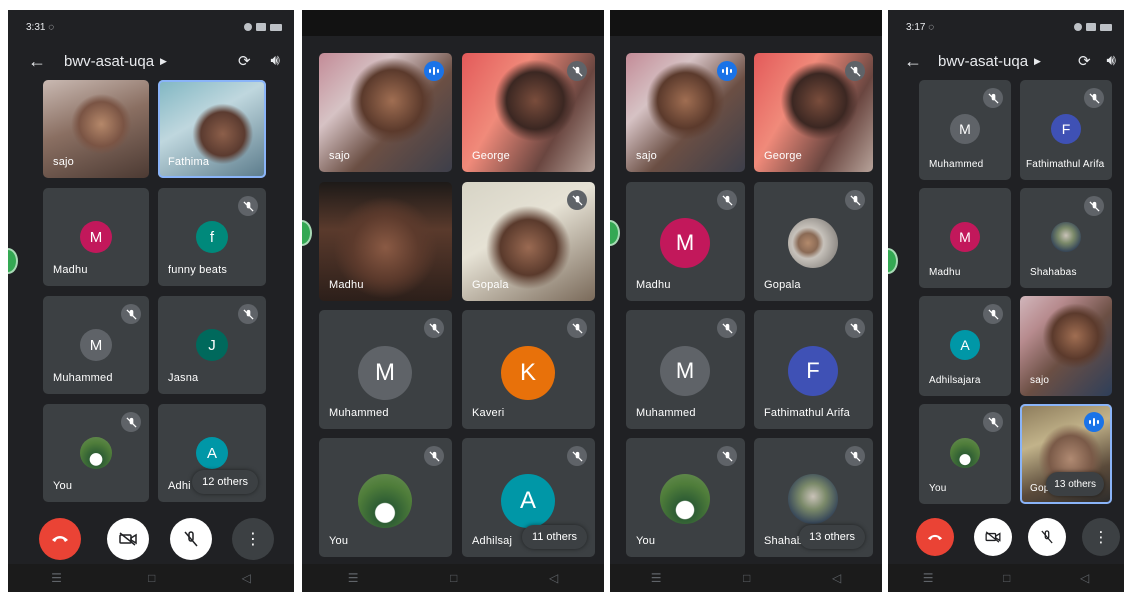 Image resolution: width=1129 pixels, height=598 pixels. What do you see at coordinates (813, 497) in the screenshot?
I see `participant-tile: Shahaba 13 others` at bounding box center [813, 497].